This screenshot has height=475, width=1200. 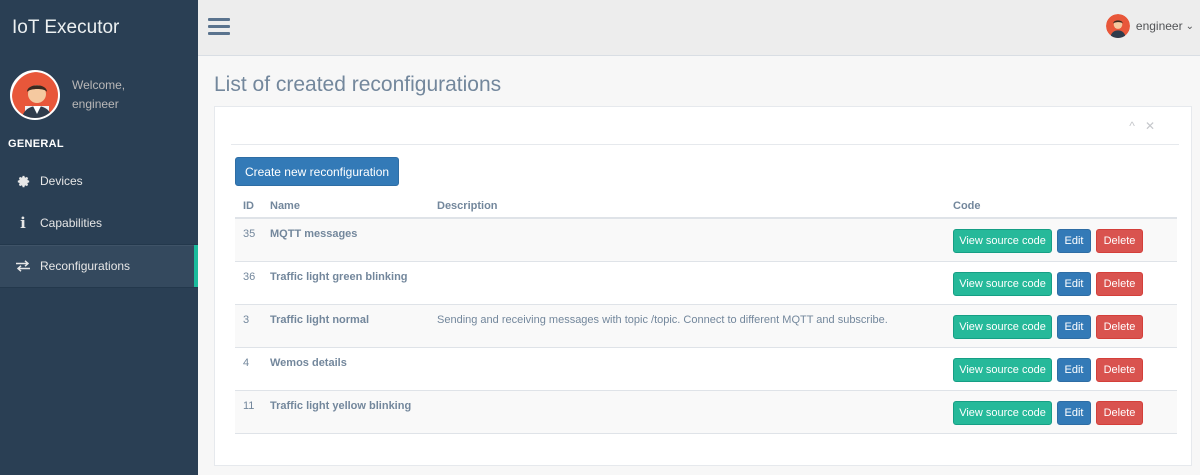 I want to click on user-menu-name: engineer, so click(x=1159, y=26).